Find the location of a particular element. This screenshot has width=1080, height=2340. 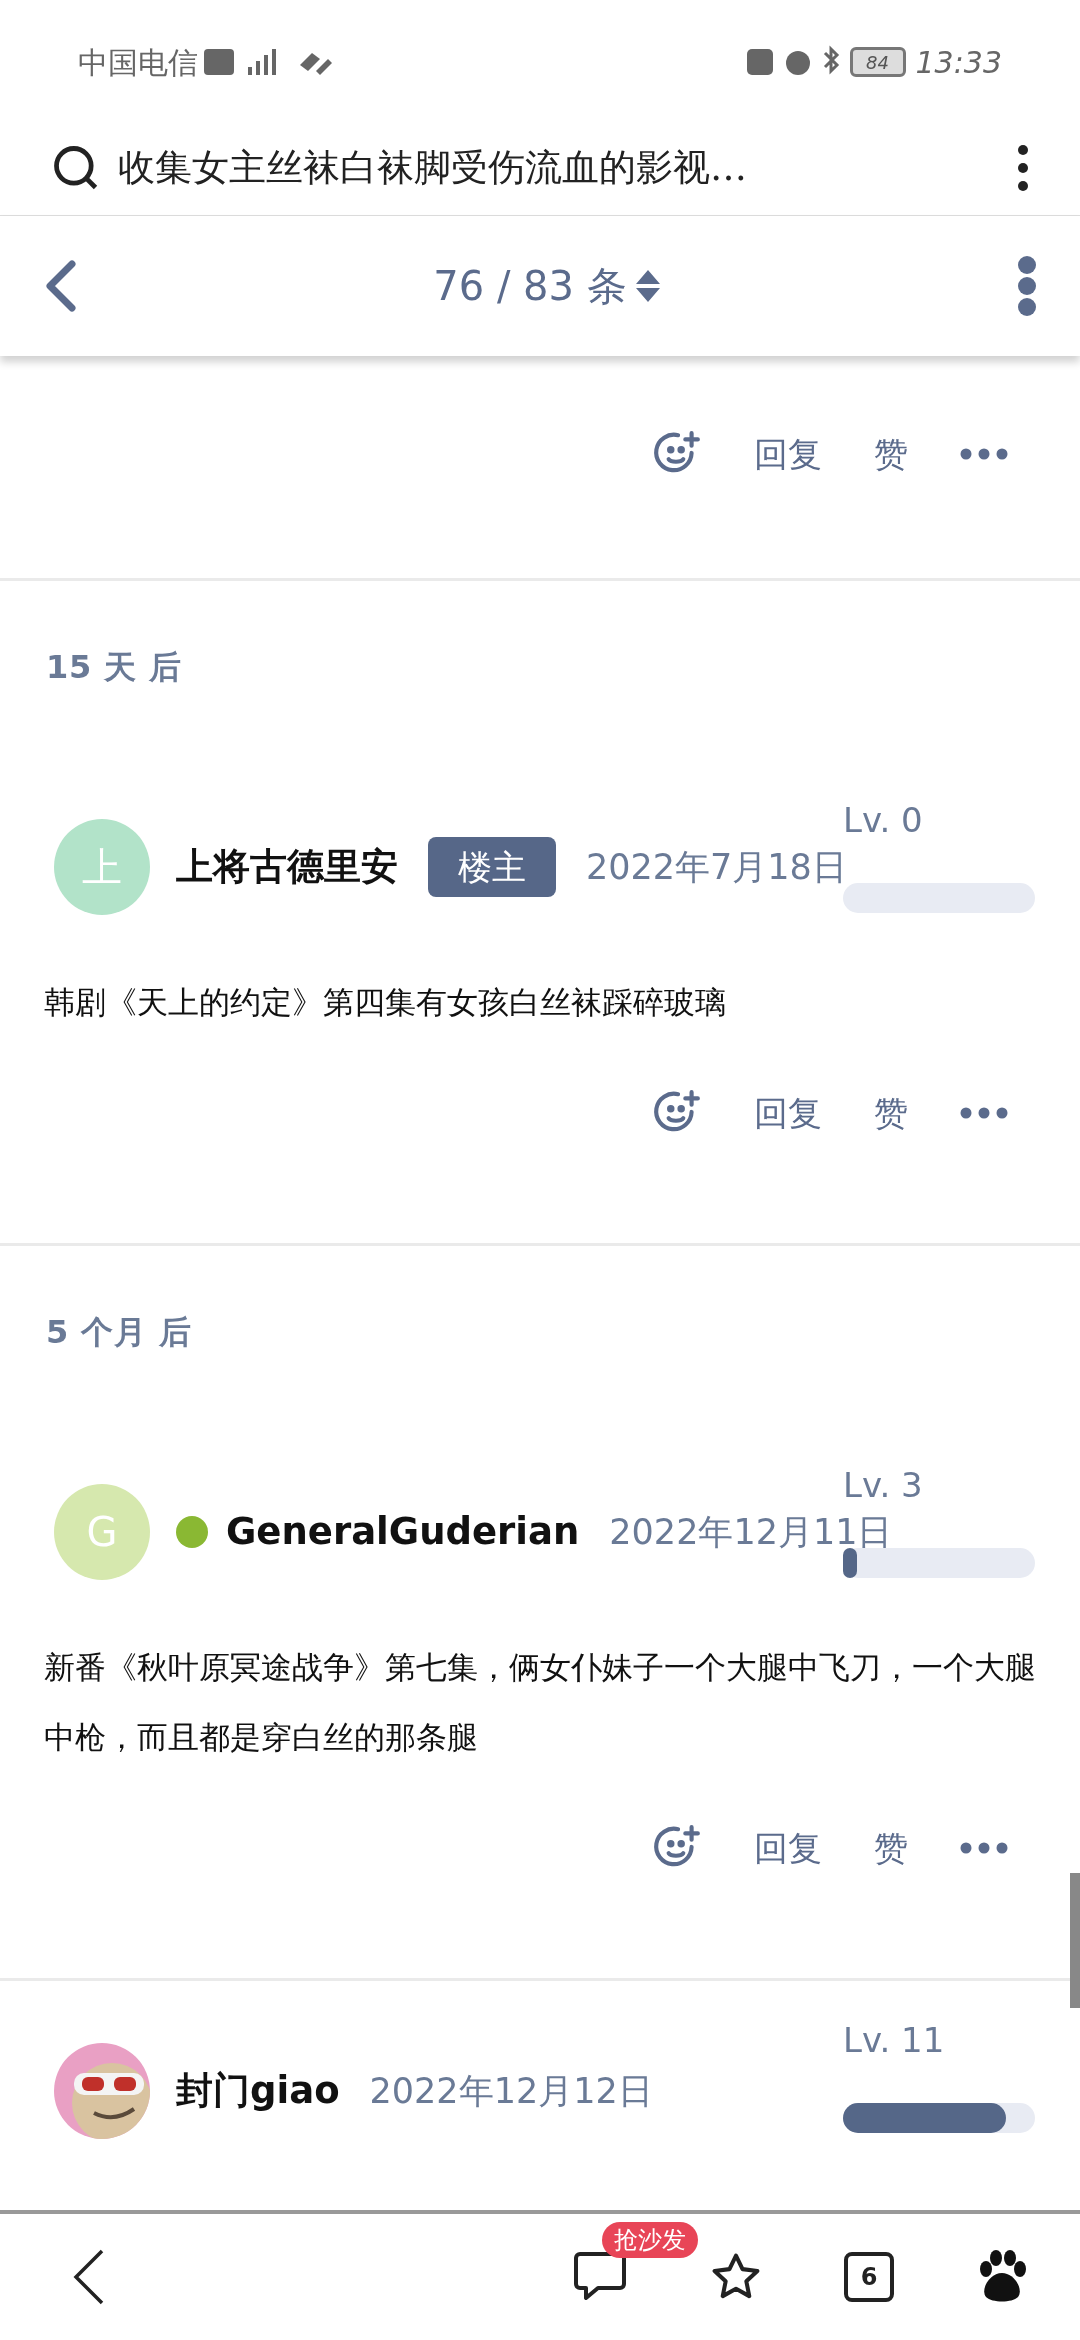

level-label: Lv. 0 is located at coordinates (883, 820).